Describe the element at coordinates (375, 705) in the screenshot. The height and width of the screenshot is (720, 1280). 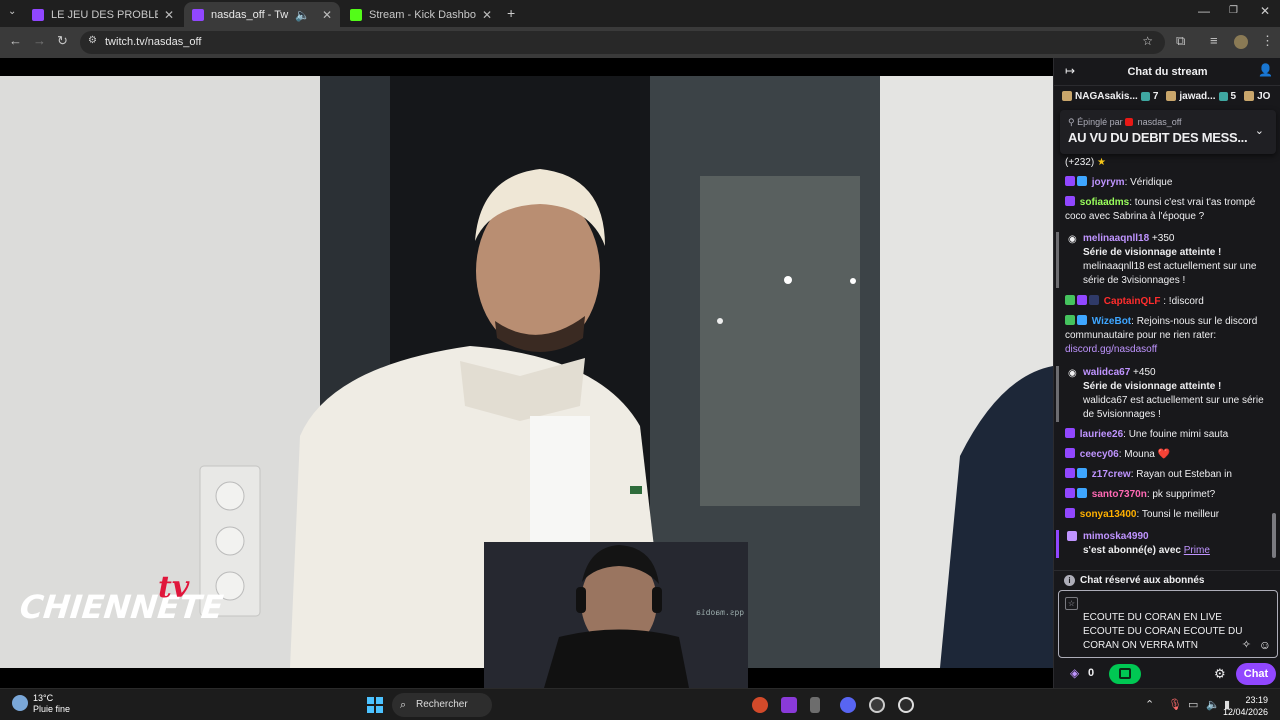
I see `start-button-icon` at that location.